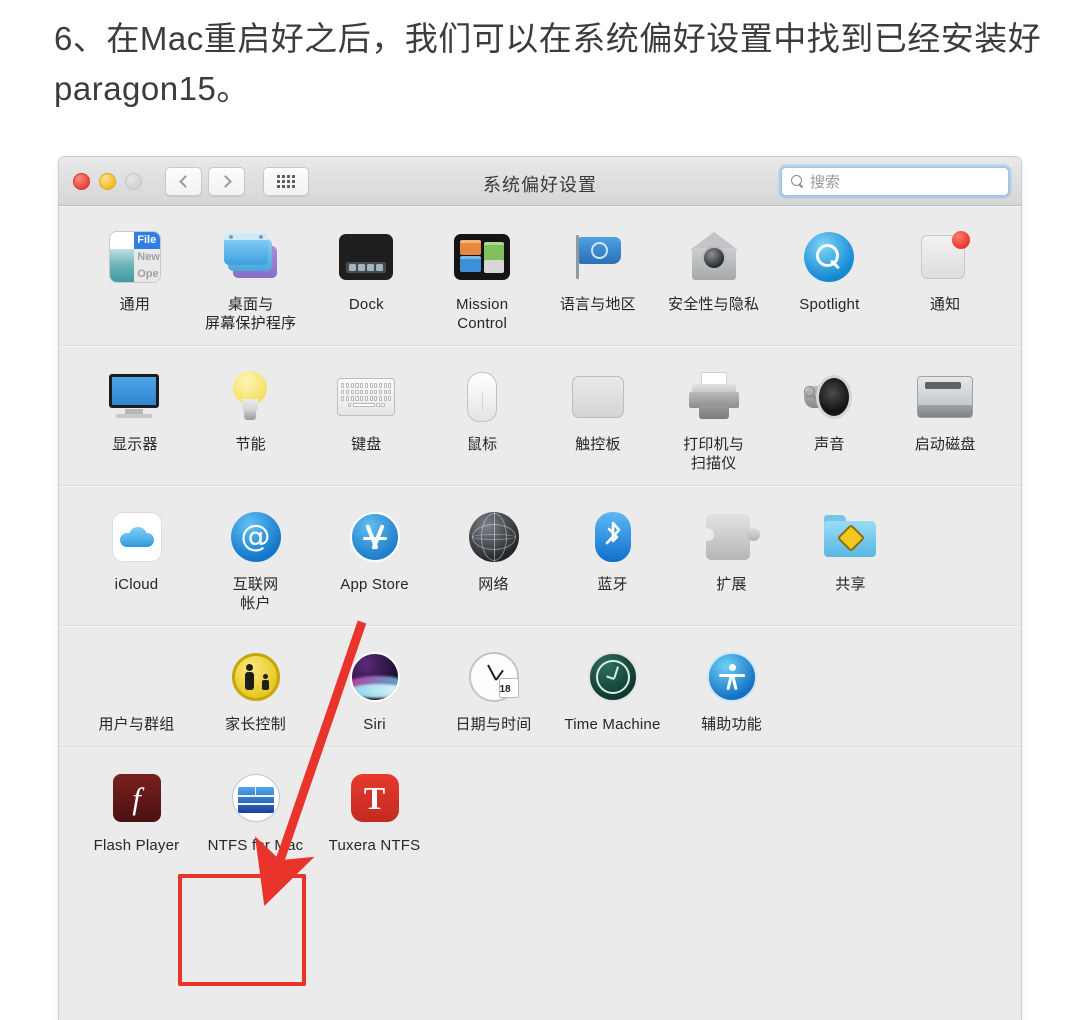  I want to click on pane-mission-control: Mission Control, so click(482, 277).